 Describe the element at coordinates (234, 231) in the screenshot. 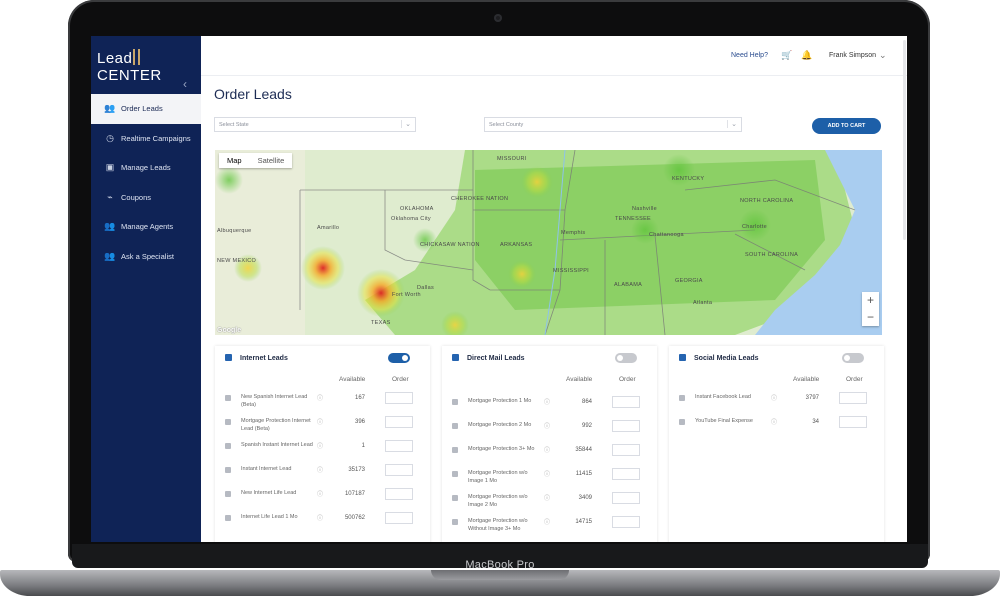

I see `map-label: Albuquerque` at that location.